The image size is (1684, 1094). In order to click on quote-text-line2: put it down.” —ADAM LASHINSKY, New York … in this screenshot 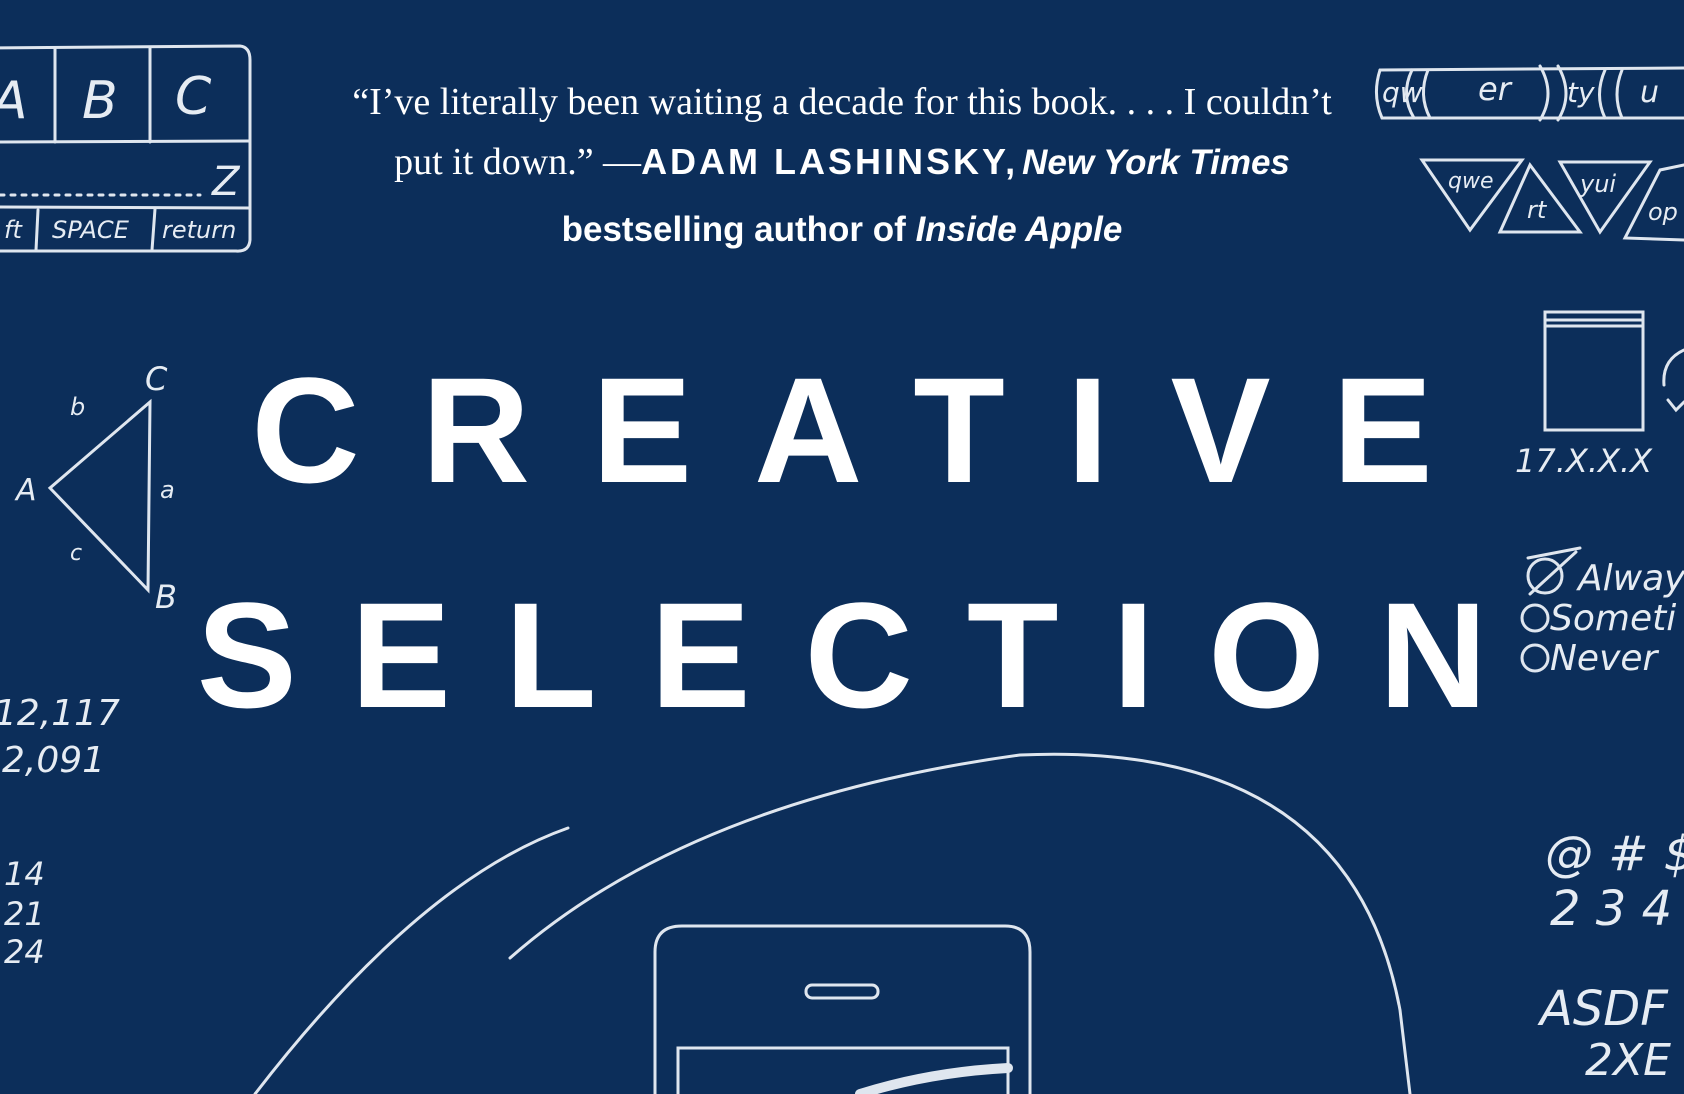, I will do `click(842, 166)`.